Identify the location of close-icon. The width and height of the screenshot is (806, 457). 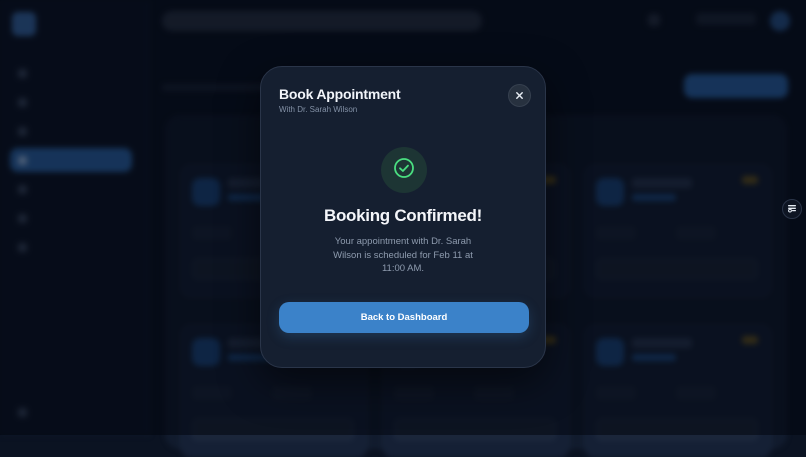
(519, 96).